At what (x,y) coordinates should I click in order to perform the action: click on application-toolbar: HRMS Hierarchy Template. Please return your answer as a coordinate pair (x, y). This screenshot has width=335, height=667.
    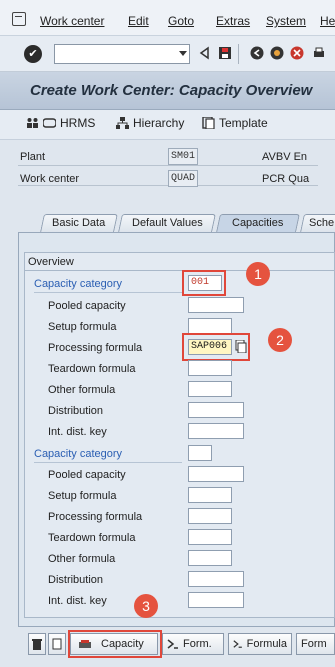
    Looking at the image, I should click on (167, 125).